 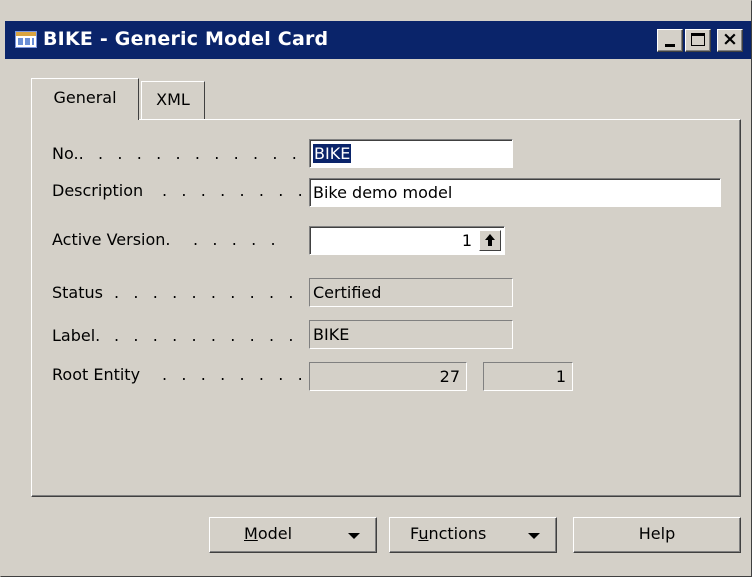 I want to click on description-label: Description, so click(x=98, y=190).